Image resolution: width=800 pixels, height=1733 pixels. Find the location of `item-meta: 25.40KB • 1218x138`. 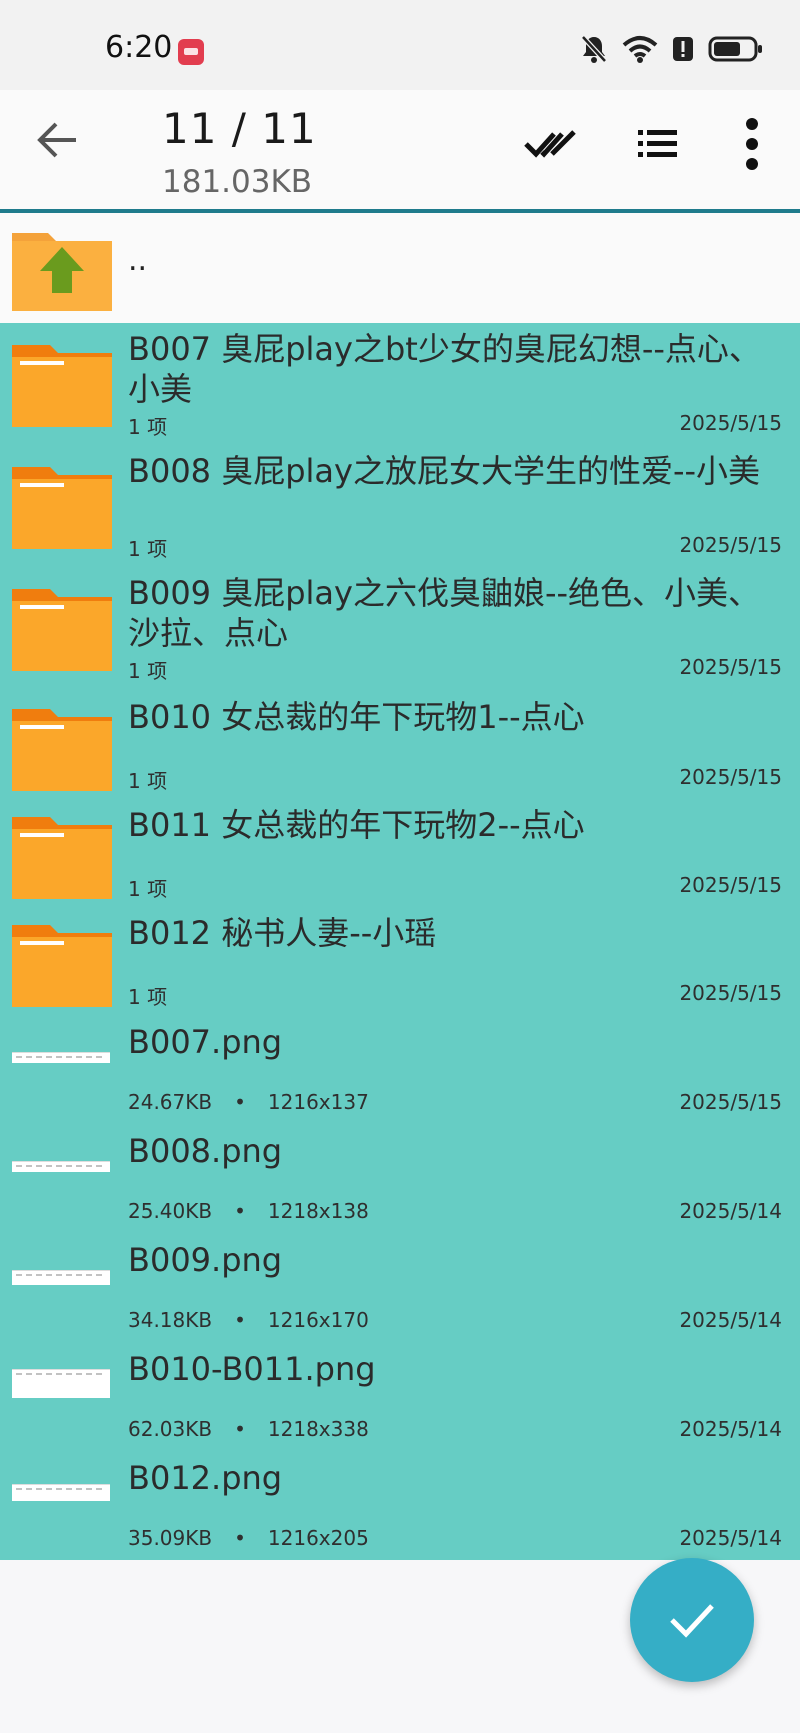

item-meta: 25.40KB • 1218x138 is located at coordinates (248, 1211).